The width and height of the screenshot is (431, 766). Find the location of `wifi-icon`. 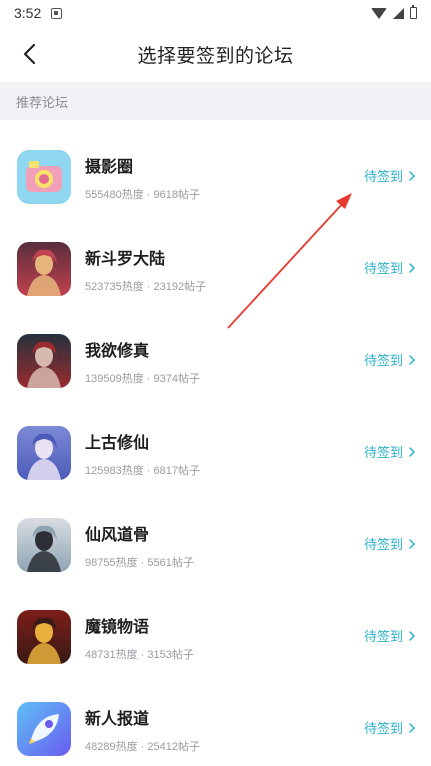

wifi-icon is located at coordinates (379, 13).